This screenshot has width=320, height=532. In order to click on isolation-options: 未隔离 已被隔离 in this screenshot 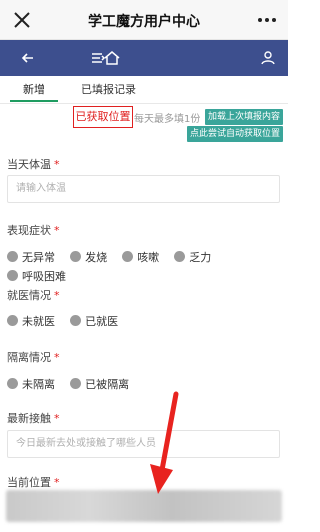, I will do `click(73, 383)`.